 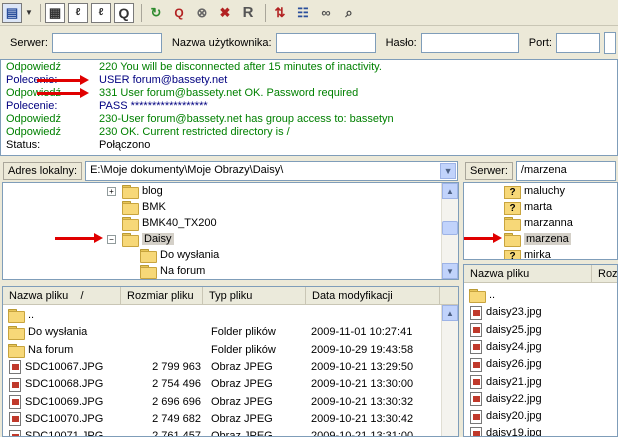 What do you see at coordinates (469, 43) in the screenshot?
I see `password-input` at bounding box center [469, 43].